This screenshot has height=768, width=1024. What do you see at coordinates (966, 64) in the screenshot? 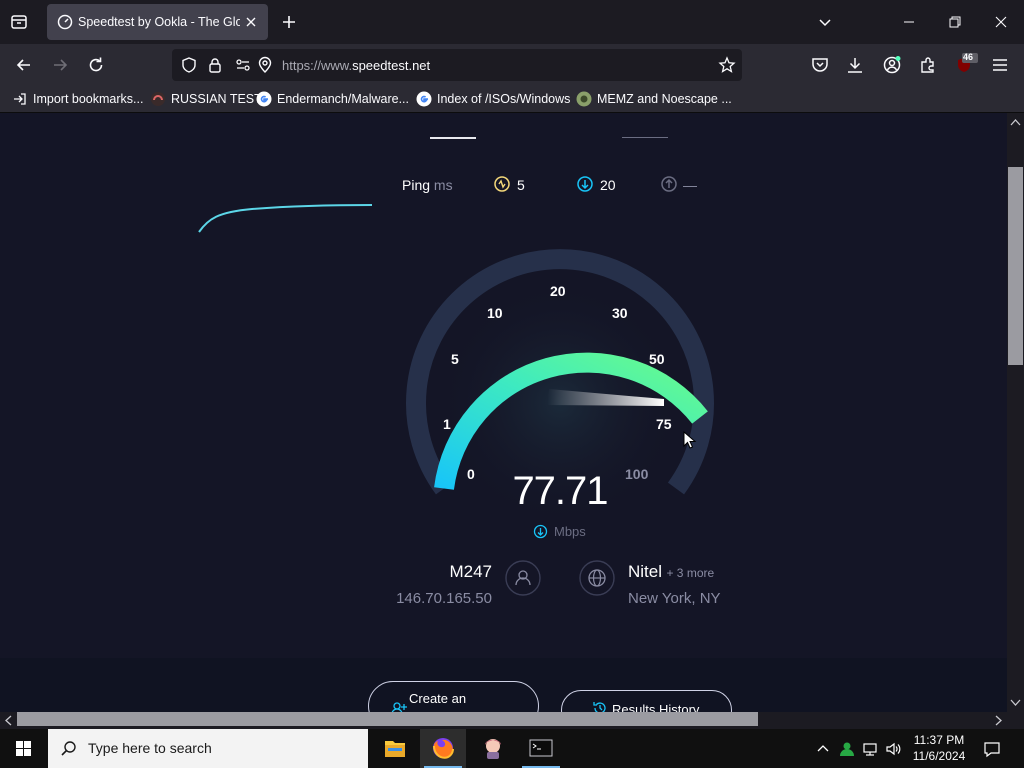
I see `ublock-origin-icon: 46` at bounding box center [966, 64].